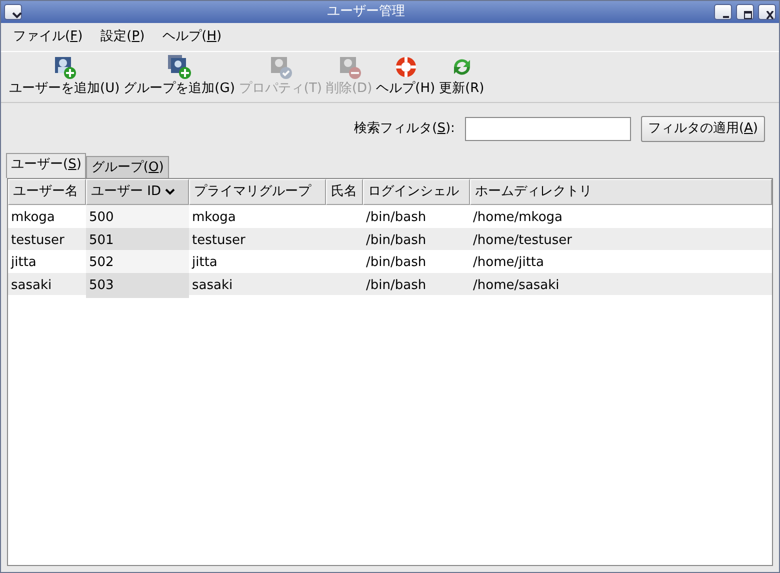  Describe the element at coordinates (416, 192) in the screenshot. I see `column-header: ログインシェル` at that location.